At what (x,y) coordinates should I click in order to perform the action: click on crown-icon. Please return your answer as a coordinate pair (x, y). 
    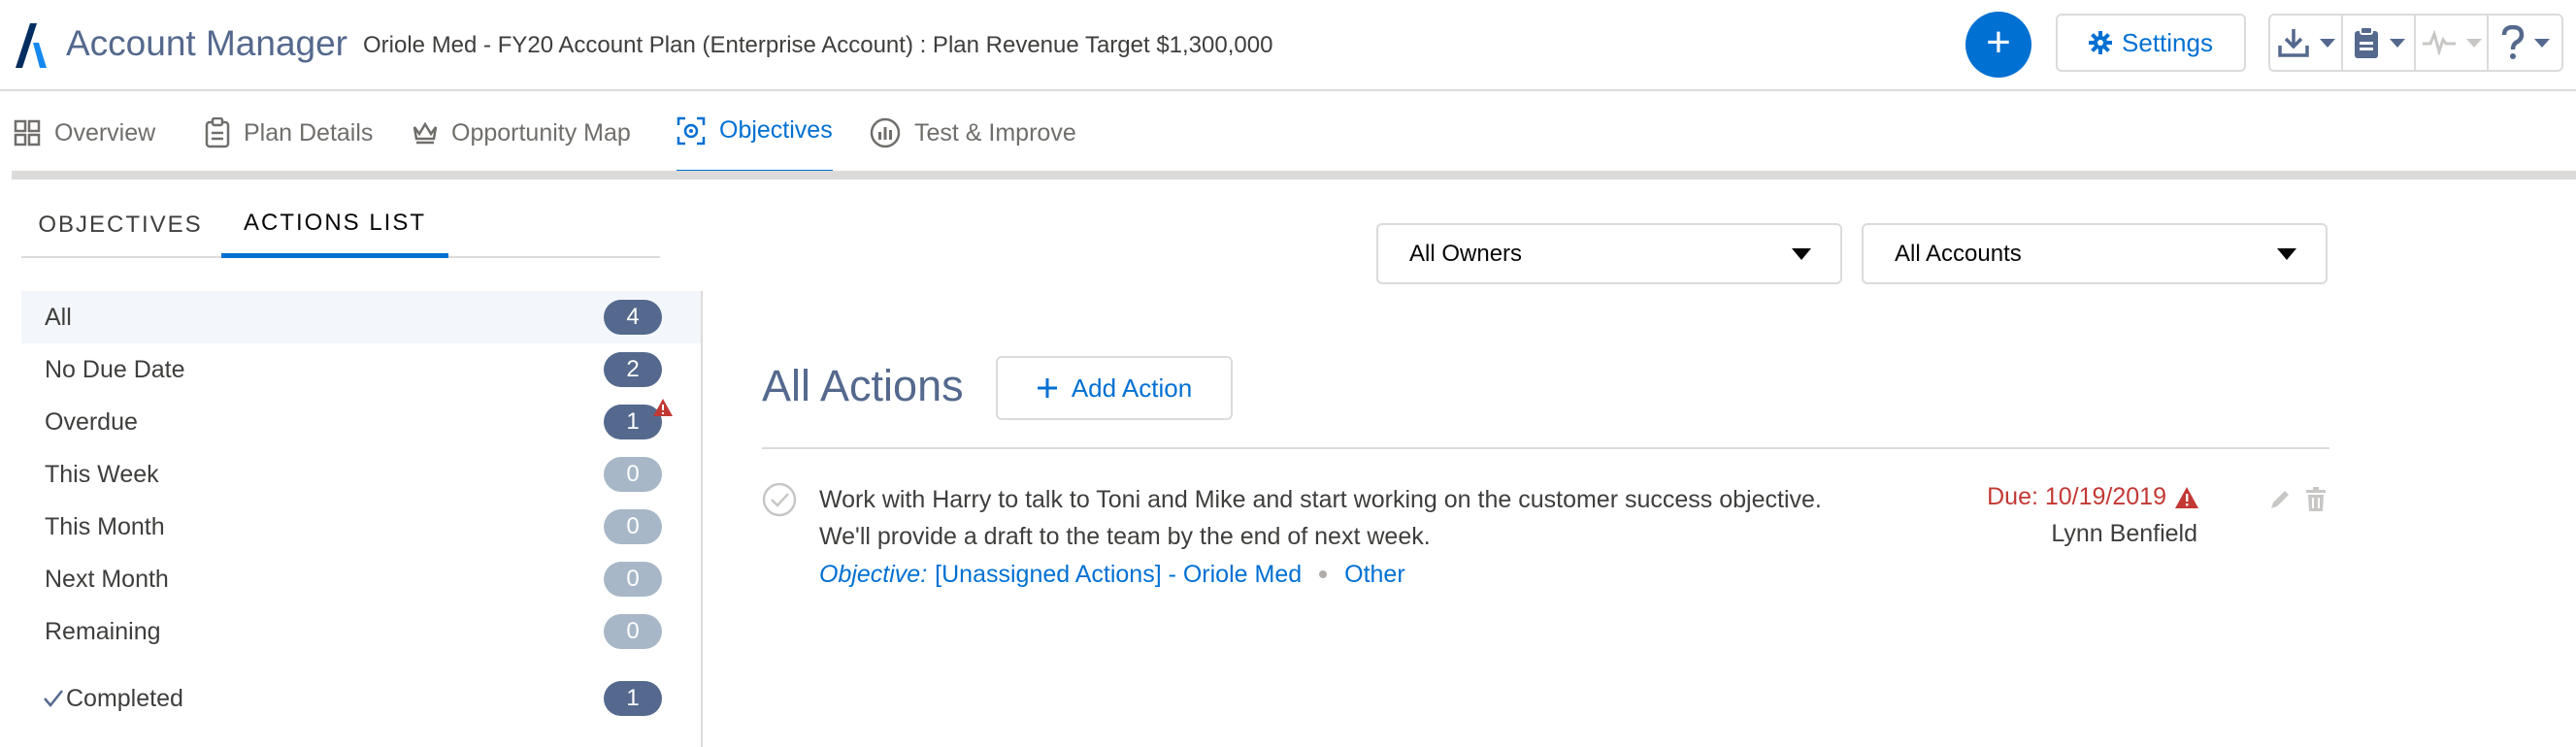
    Looking at the image, I should click on (425, 133).